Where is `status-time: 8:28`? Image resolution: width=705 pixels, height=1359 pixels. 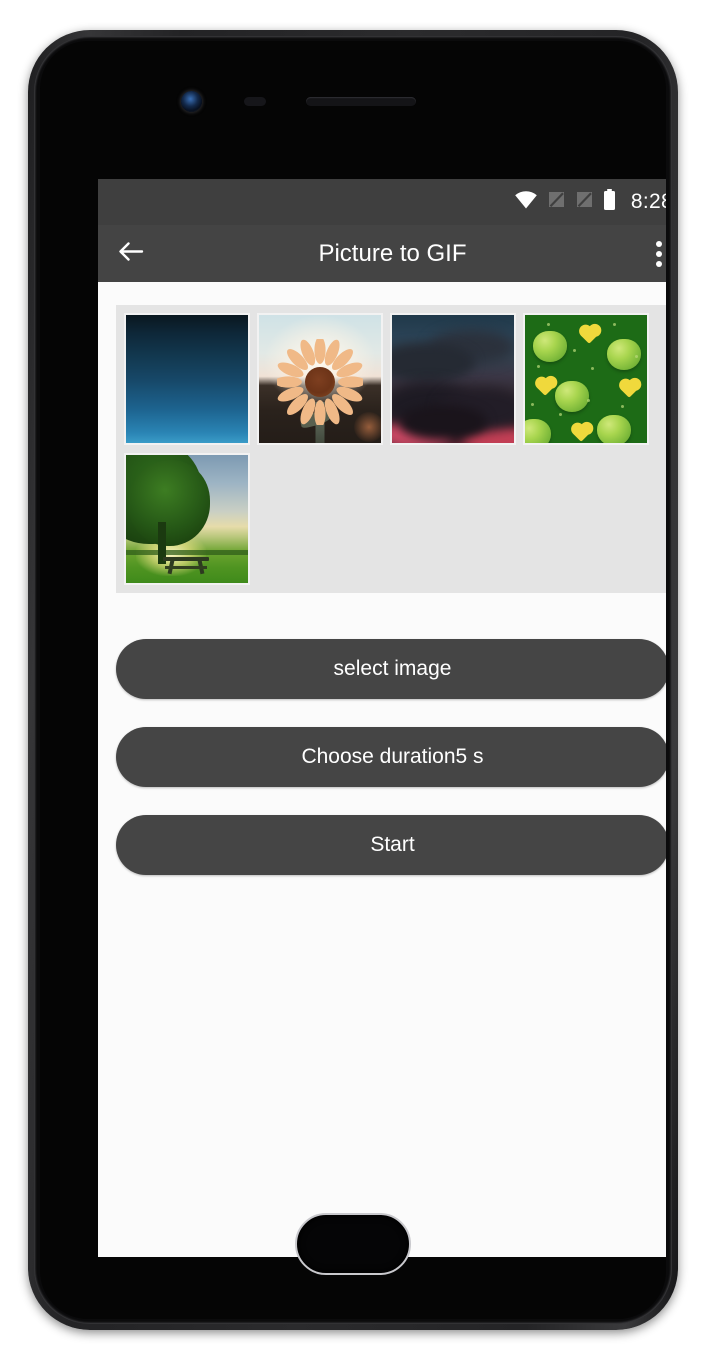 status-time: 8:28 is located at coordinates (648, 201).